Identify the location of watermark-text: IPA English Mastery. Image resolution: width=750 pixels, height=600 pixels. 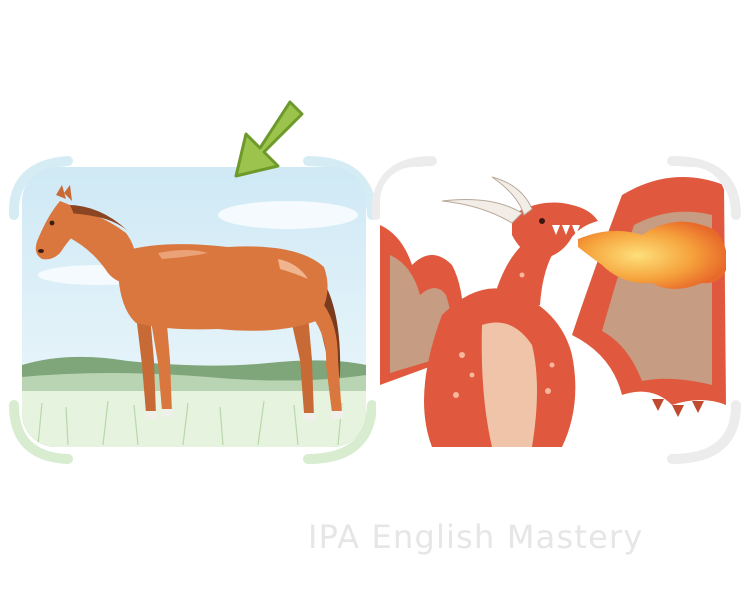
(476, 537).